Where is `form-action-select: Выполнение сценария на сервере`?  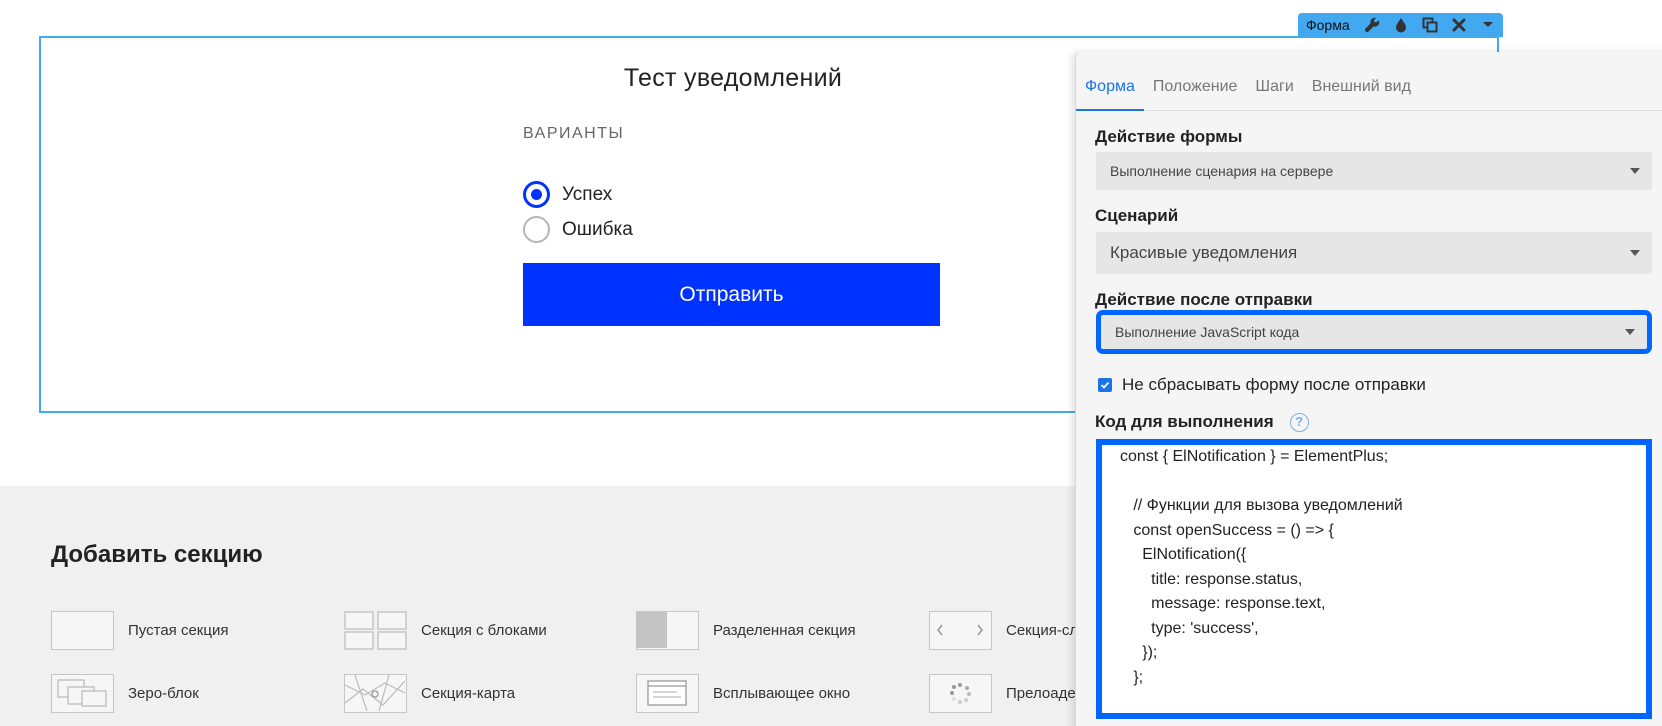
form-action-select: Выполнение сценария на сервере is located at coordinates (1374, 171).